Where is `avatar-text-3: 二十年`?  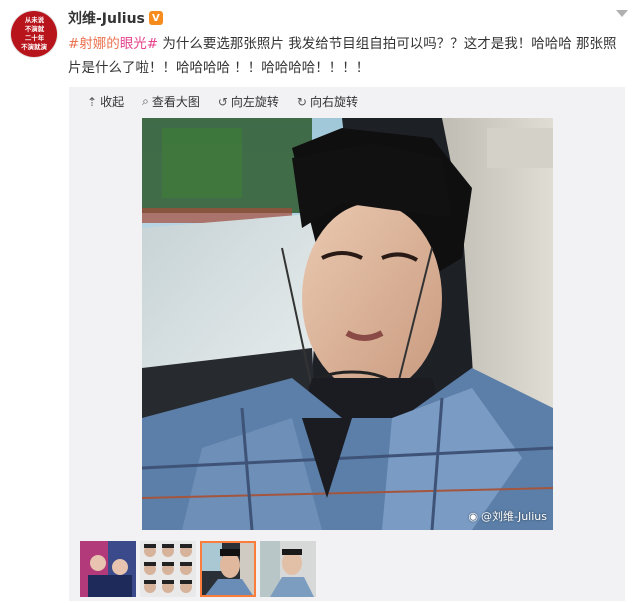
avatar-text-3: 二十年 is located at coordinates (34, 38).